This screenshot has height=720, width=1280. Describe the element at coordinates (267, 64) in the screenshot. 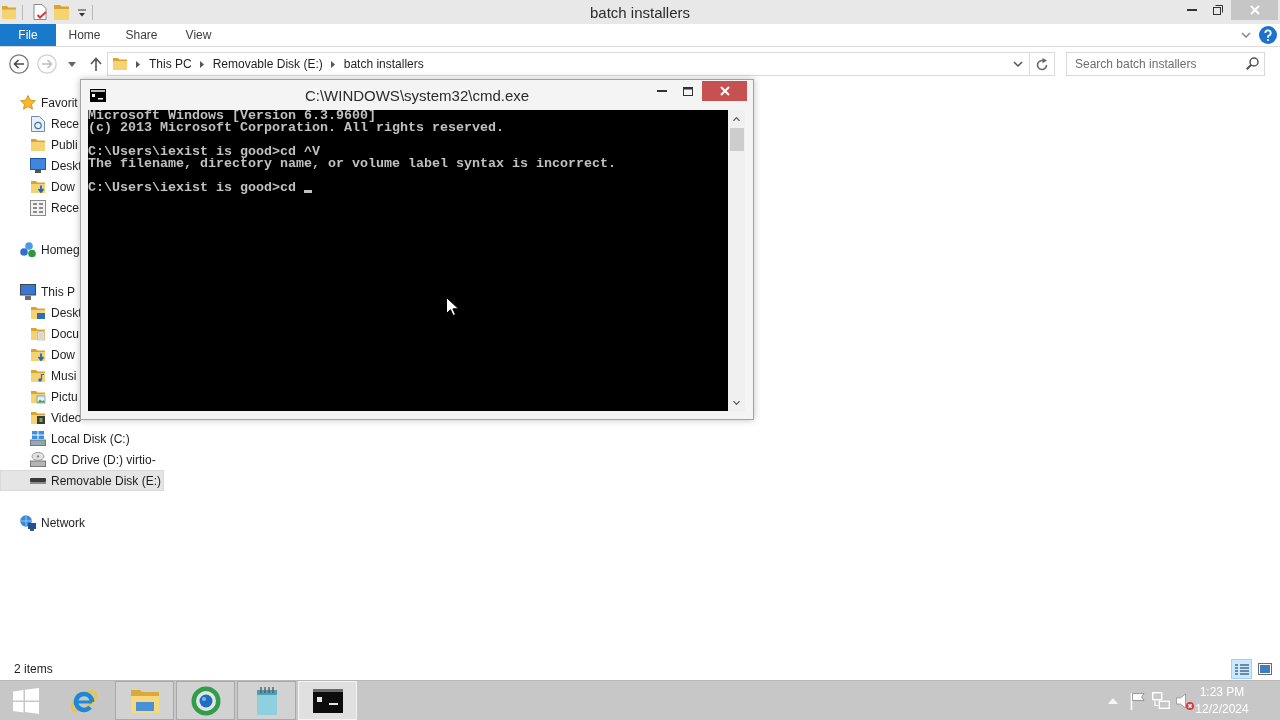

I see `breadcrumb: Removable Disk (E:)` at that location.